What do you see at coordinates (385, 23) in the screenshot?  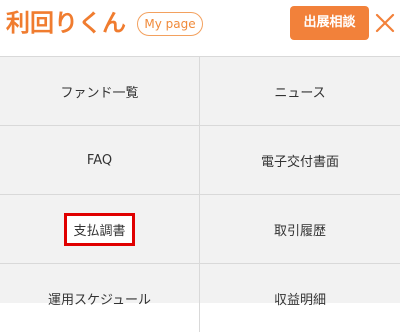 I see `close-icon` at bounding box center [385, 23].